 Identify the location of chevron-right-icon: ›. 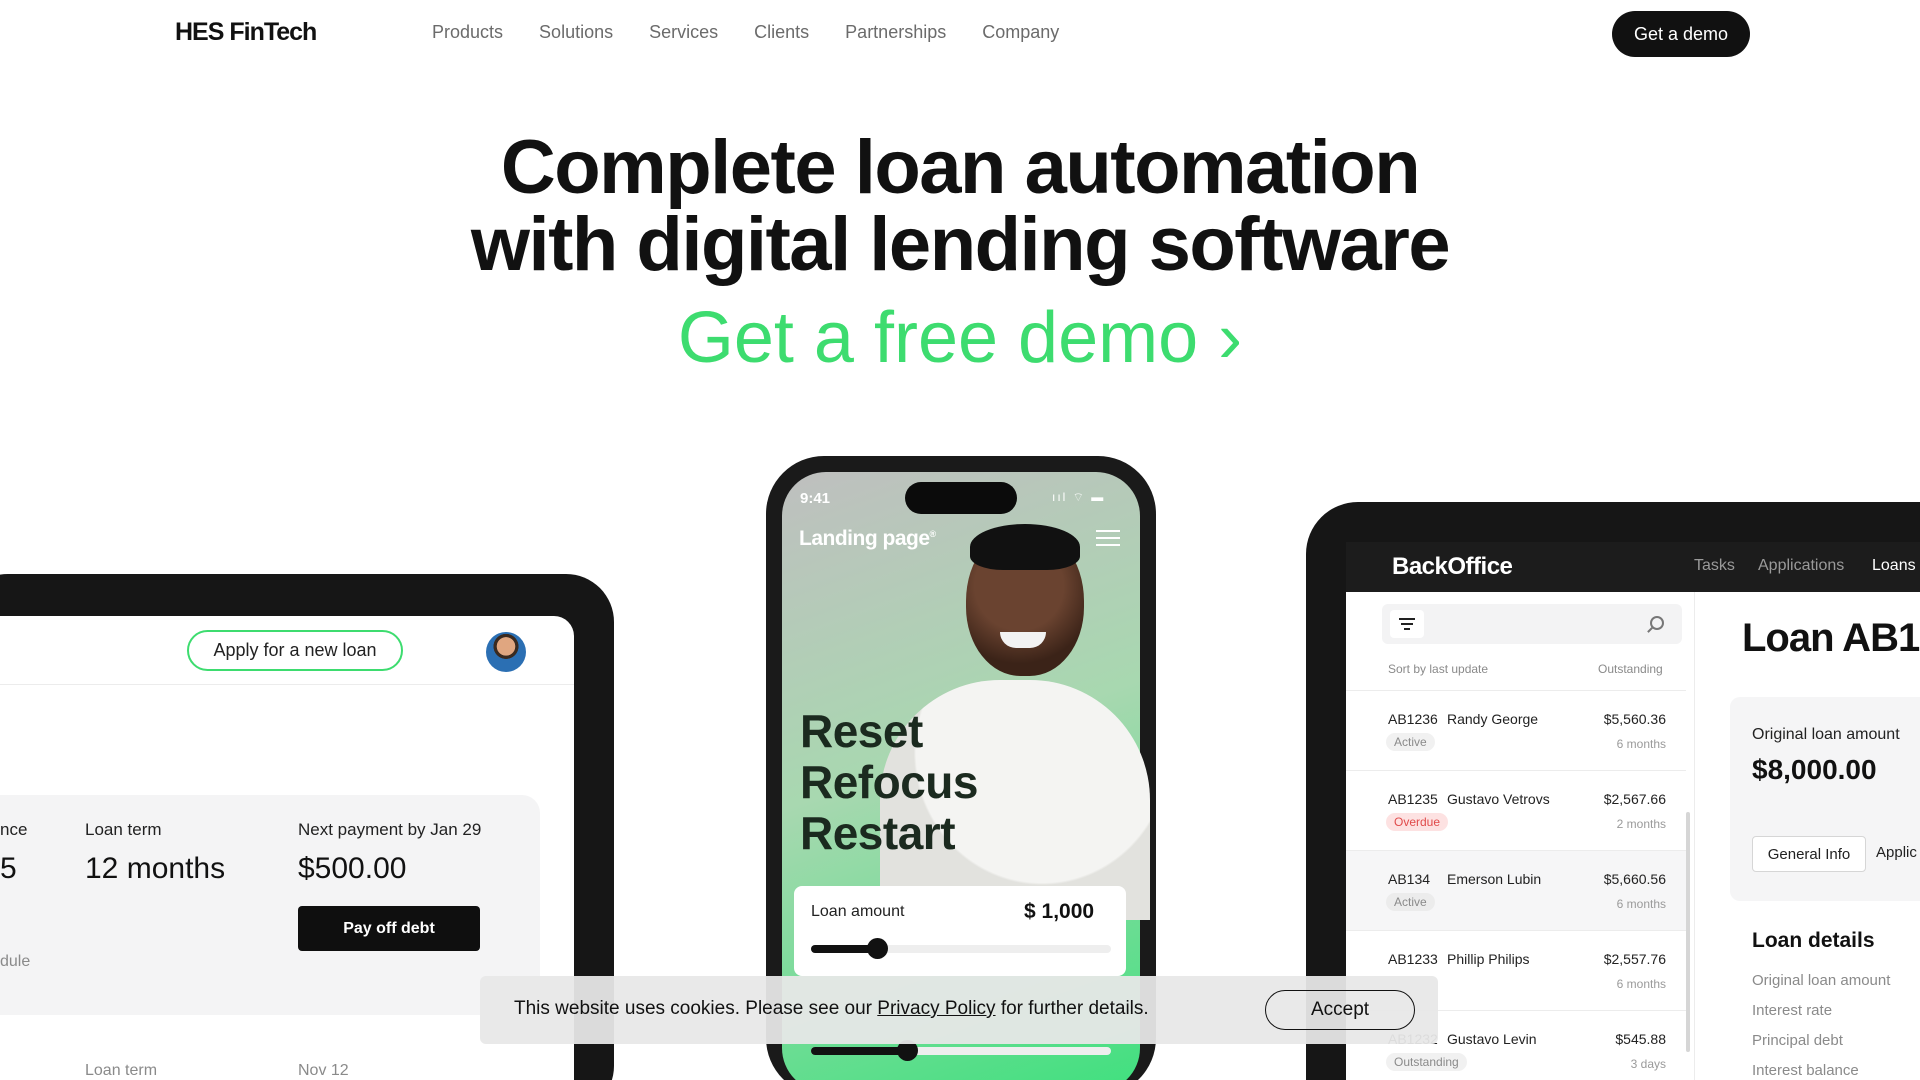
(1230, 338).